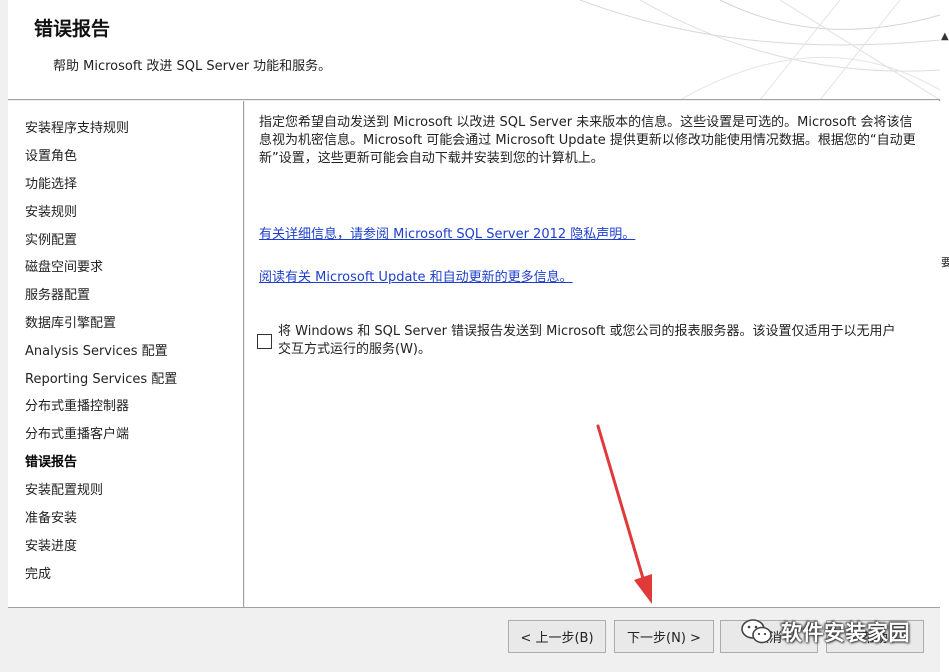  I want to click on sidebar-item-complete: 完成, so click(38, 572).